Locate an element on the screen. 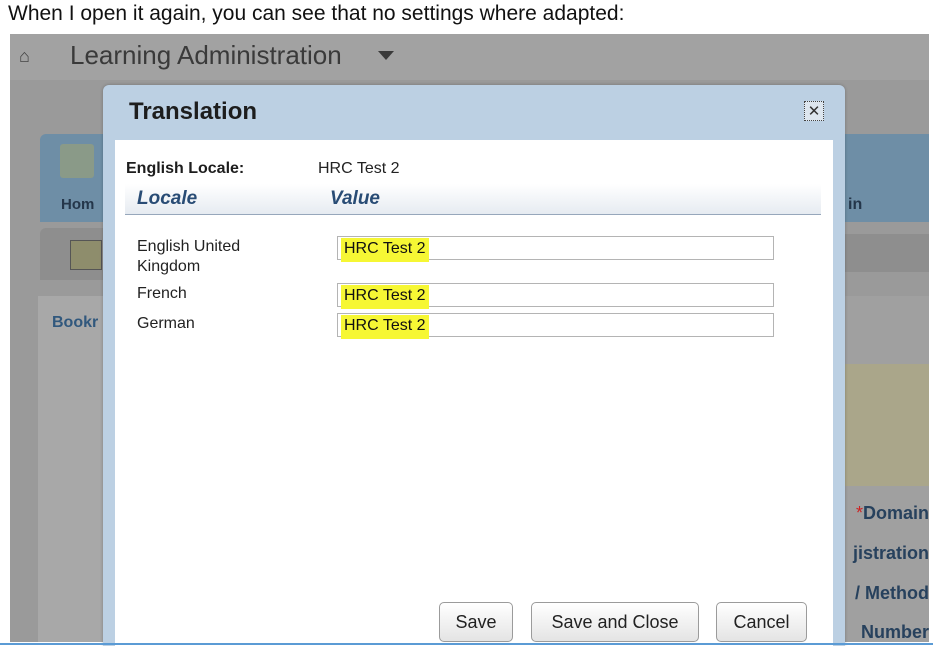 This screenshot has height=646, width=933. bg-home-tile-icon is located at coordinates (77, 161).